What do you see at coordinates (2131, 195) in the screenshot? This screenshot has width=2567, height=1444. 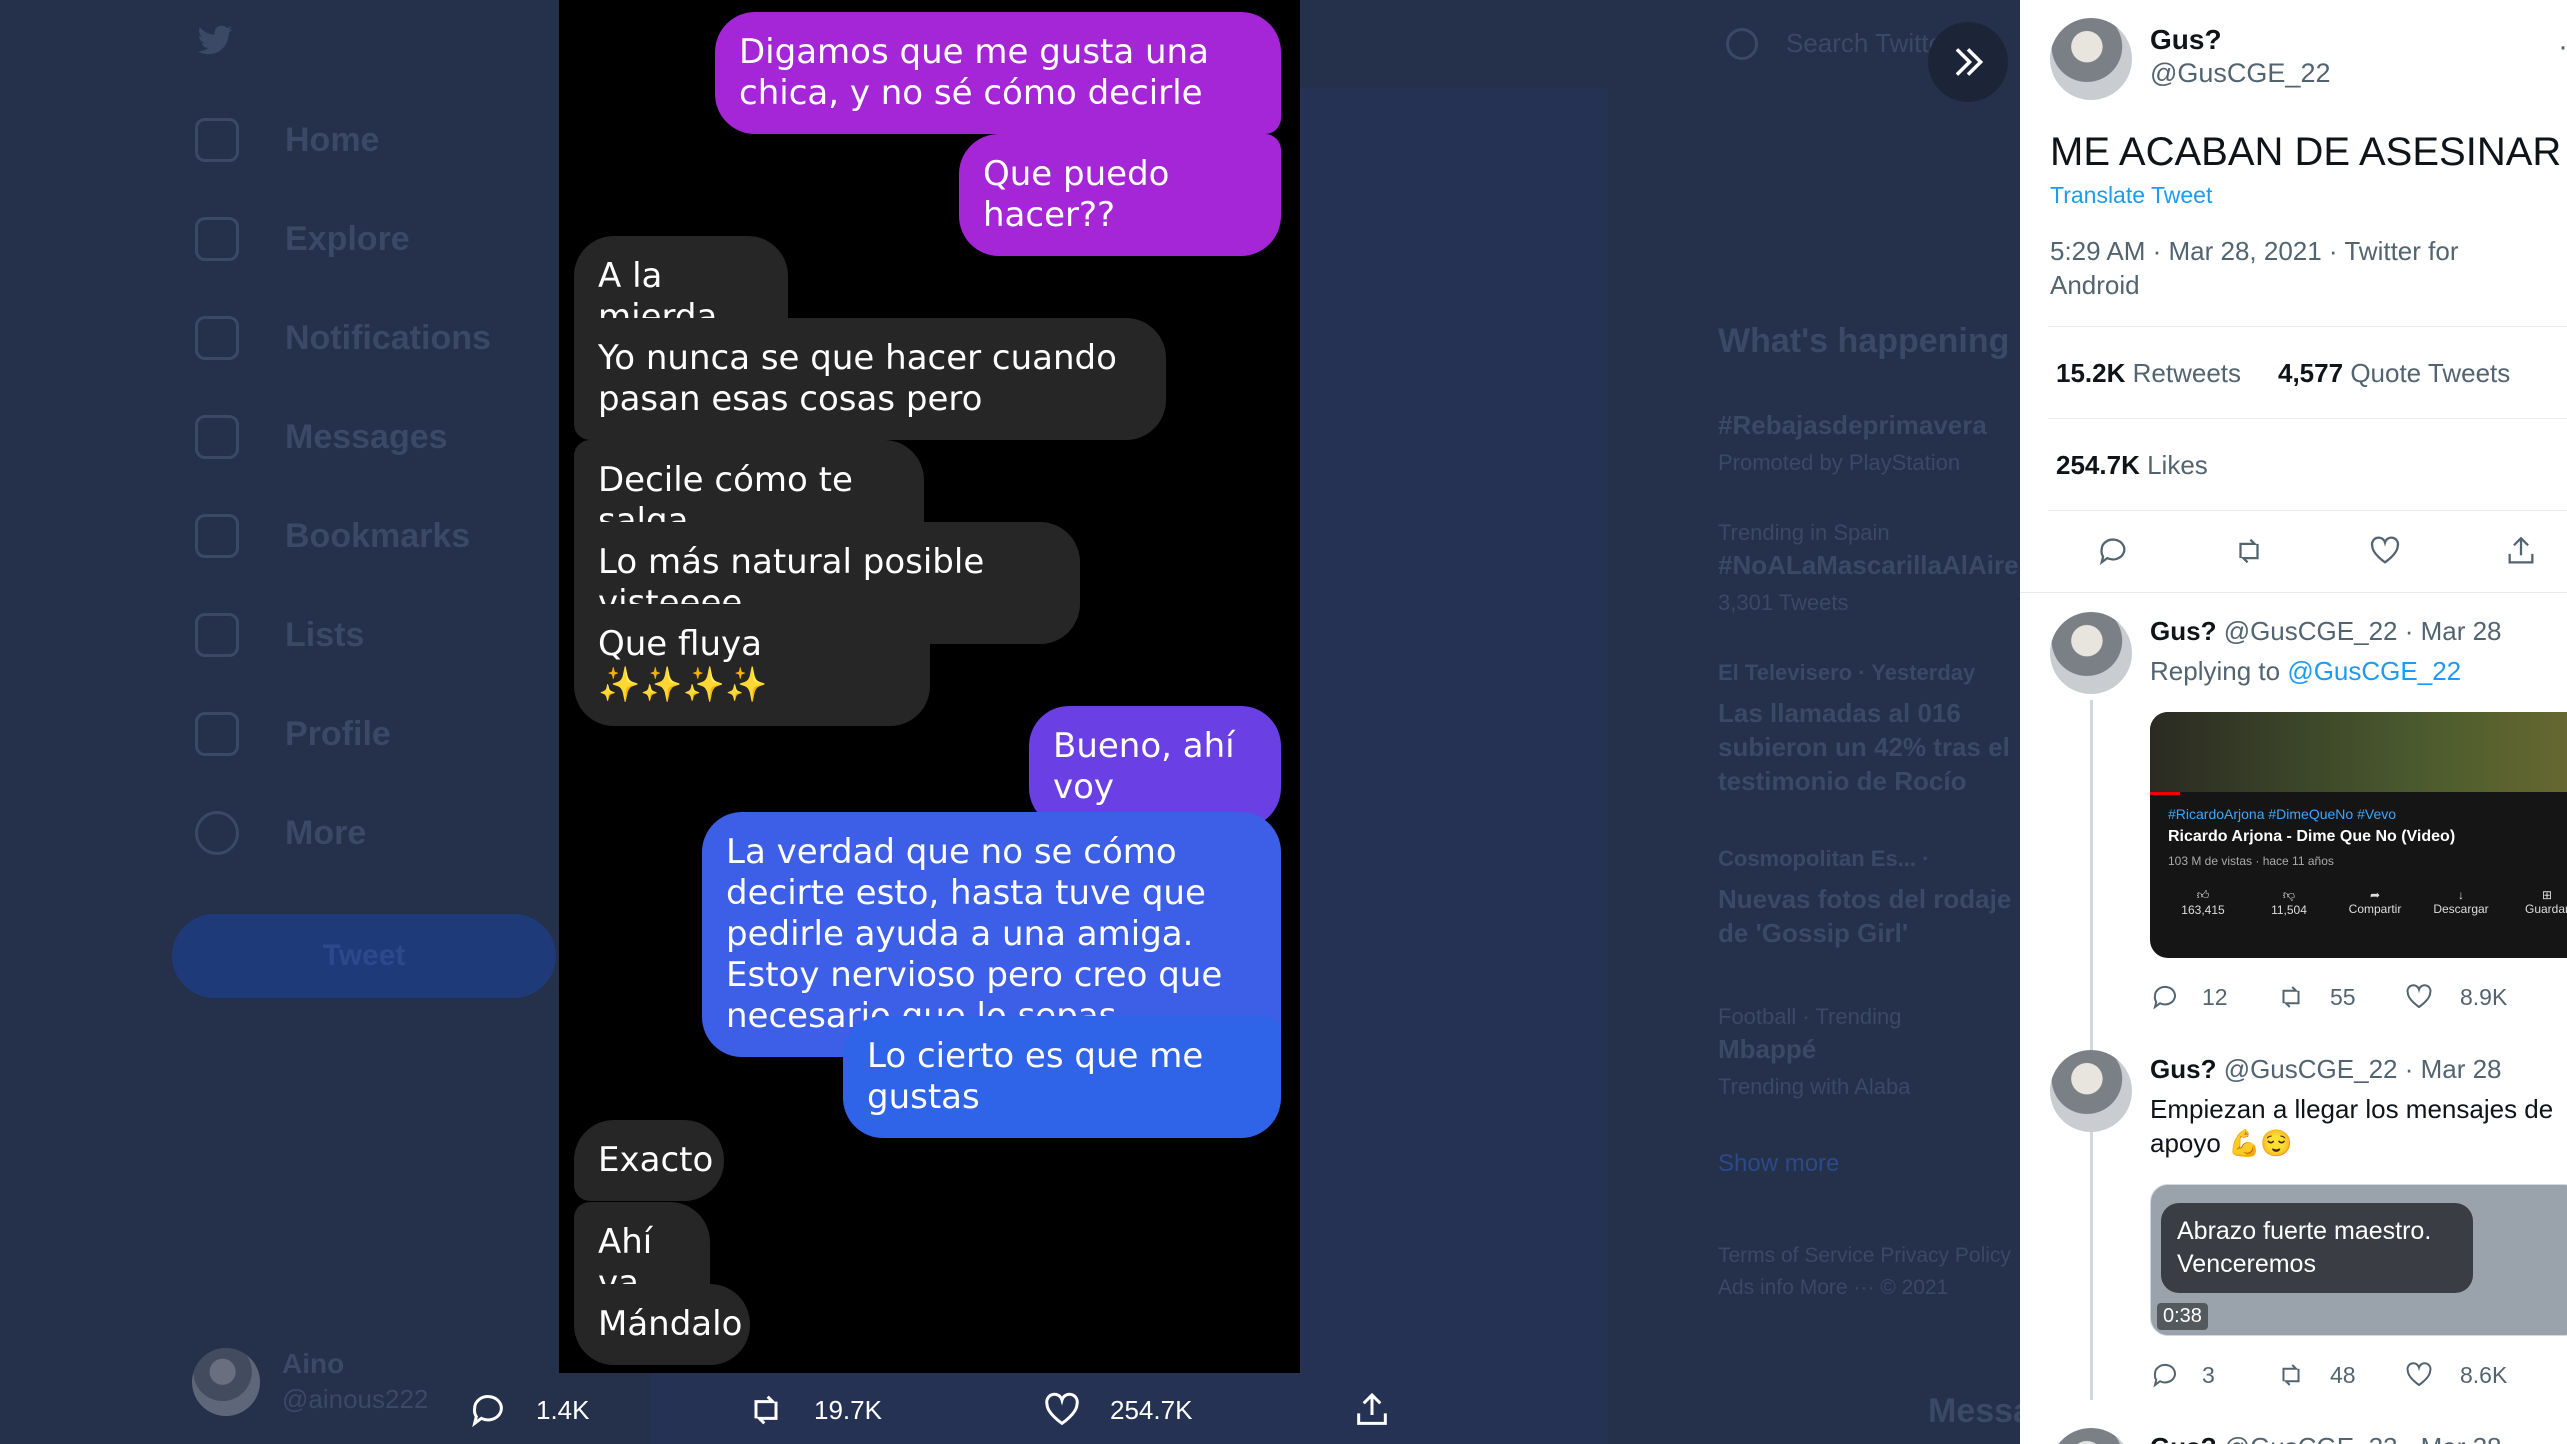 I see `translate-link: Translate Tweet` at bounding box center [2131, 195].